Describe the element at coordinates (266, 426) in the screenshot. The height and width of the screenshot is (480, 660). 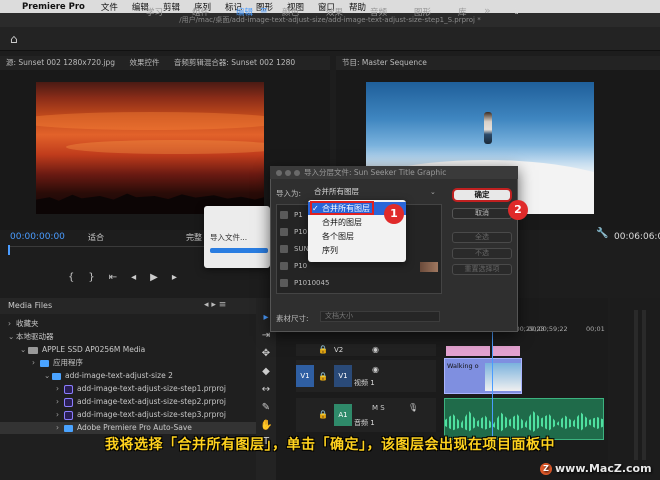
I see `hand-tool-icon: ✋` at that location.